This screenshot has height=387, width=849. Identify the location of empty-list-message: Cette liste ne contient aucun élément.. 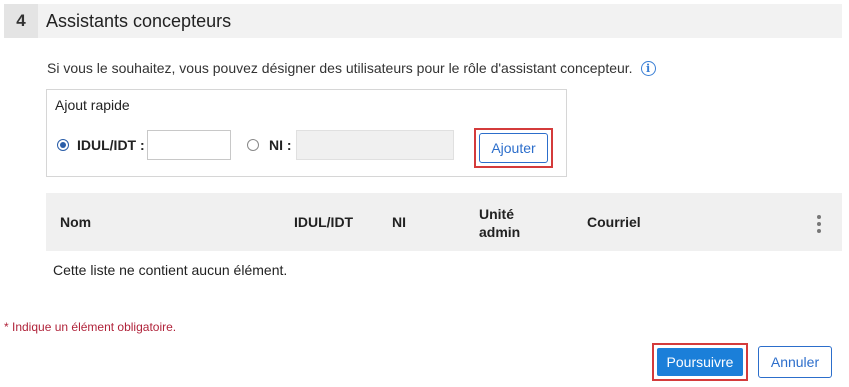
(170, 270).